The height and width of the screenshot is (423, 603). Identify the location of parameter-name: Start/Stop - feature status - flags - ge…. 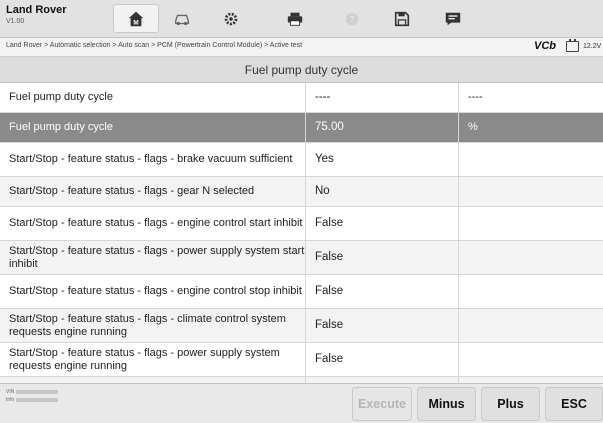
(132, 191).